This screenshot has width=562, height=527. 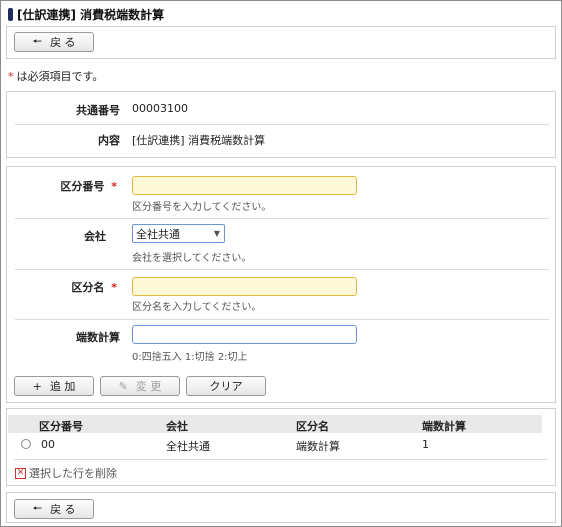 I want to click on rounding-input, so click(x=244, y=334).